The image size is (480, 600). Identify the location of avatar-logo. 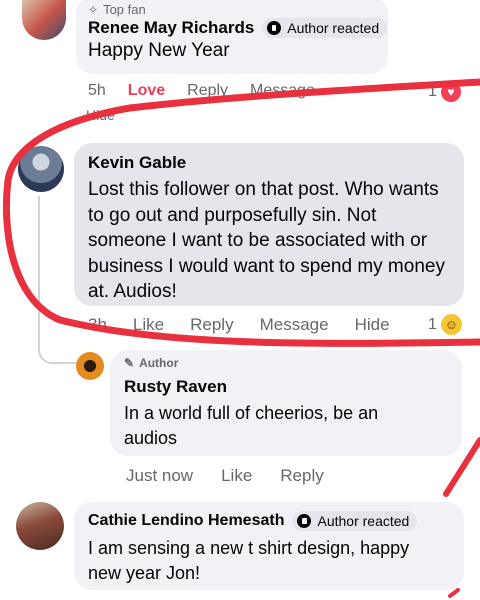
(90, 366).